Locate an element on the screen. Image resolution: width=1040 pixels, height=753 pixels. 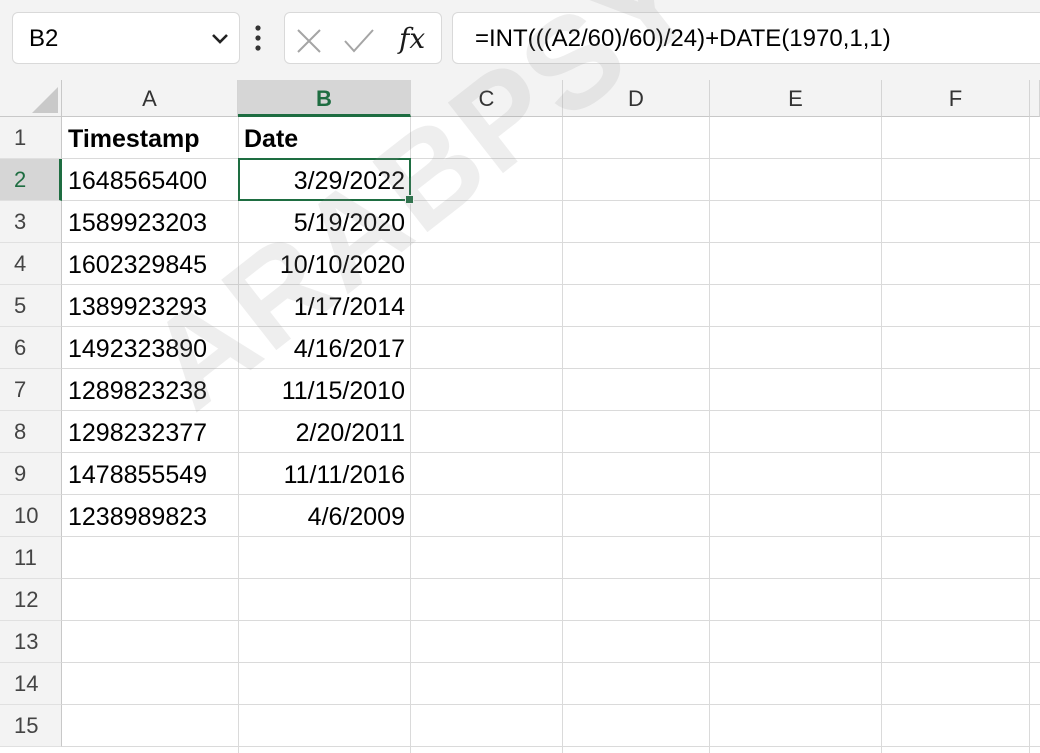
cell-a7: 1289823238 is located at coordinates (150, 390).